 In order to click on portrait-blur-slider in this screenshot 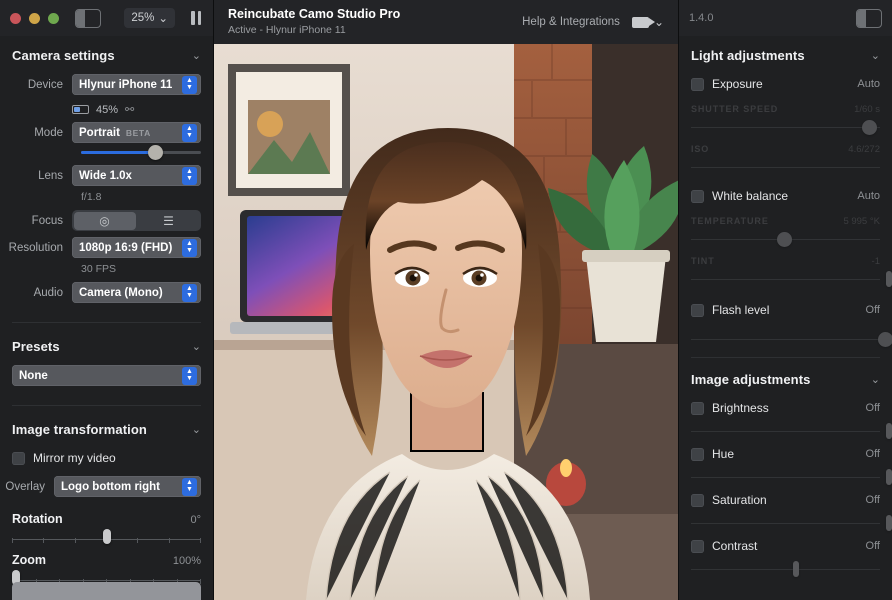, I will do `click(106, 153)`.